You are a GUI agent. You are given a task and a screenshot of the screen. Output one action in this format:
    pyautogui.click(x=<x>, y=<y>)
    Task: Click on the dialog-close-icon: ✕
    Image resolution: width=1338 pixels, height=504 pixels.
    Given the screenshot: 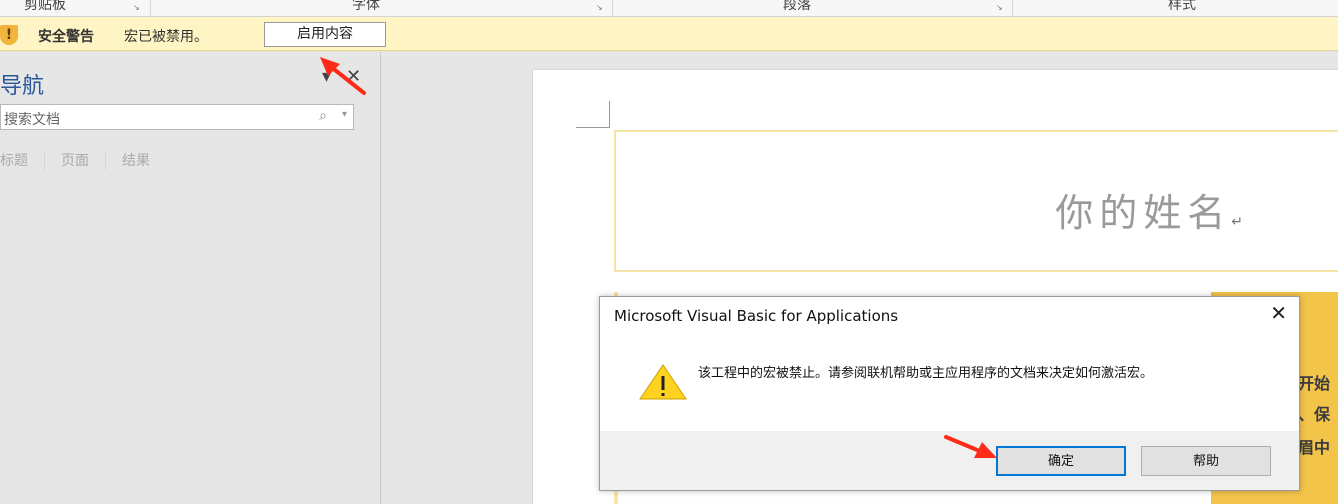 What is the action you would take?
    pyautogui.click(x=1278, y=313)
    